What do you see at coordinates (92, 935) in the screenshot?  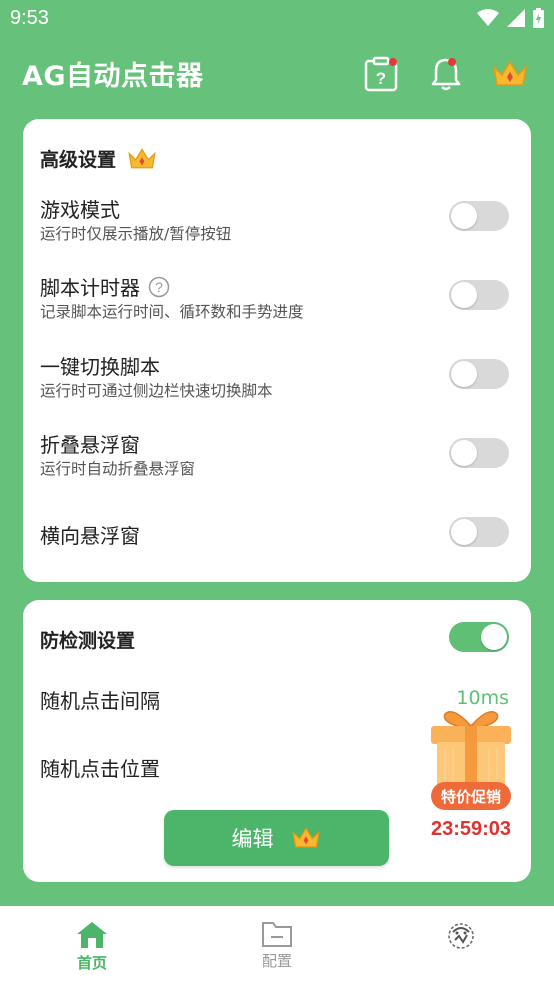 I see `home-icon` at bounding box center [92, 935].